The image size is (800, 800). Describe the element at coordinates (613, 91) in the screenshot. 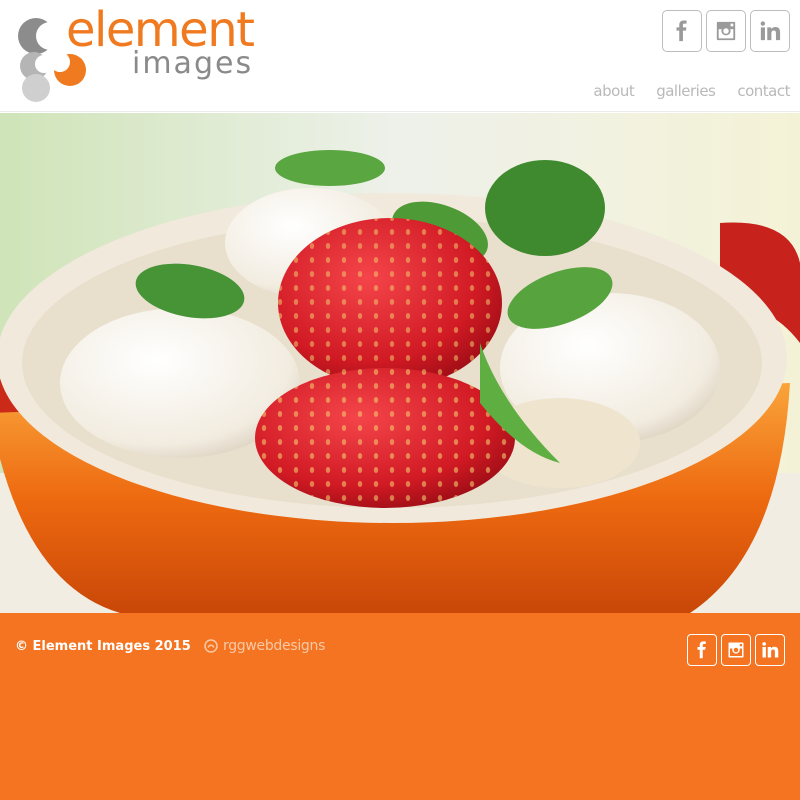

I see `nav-about: about` at that location.